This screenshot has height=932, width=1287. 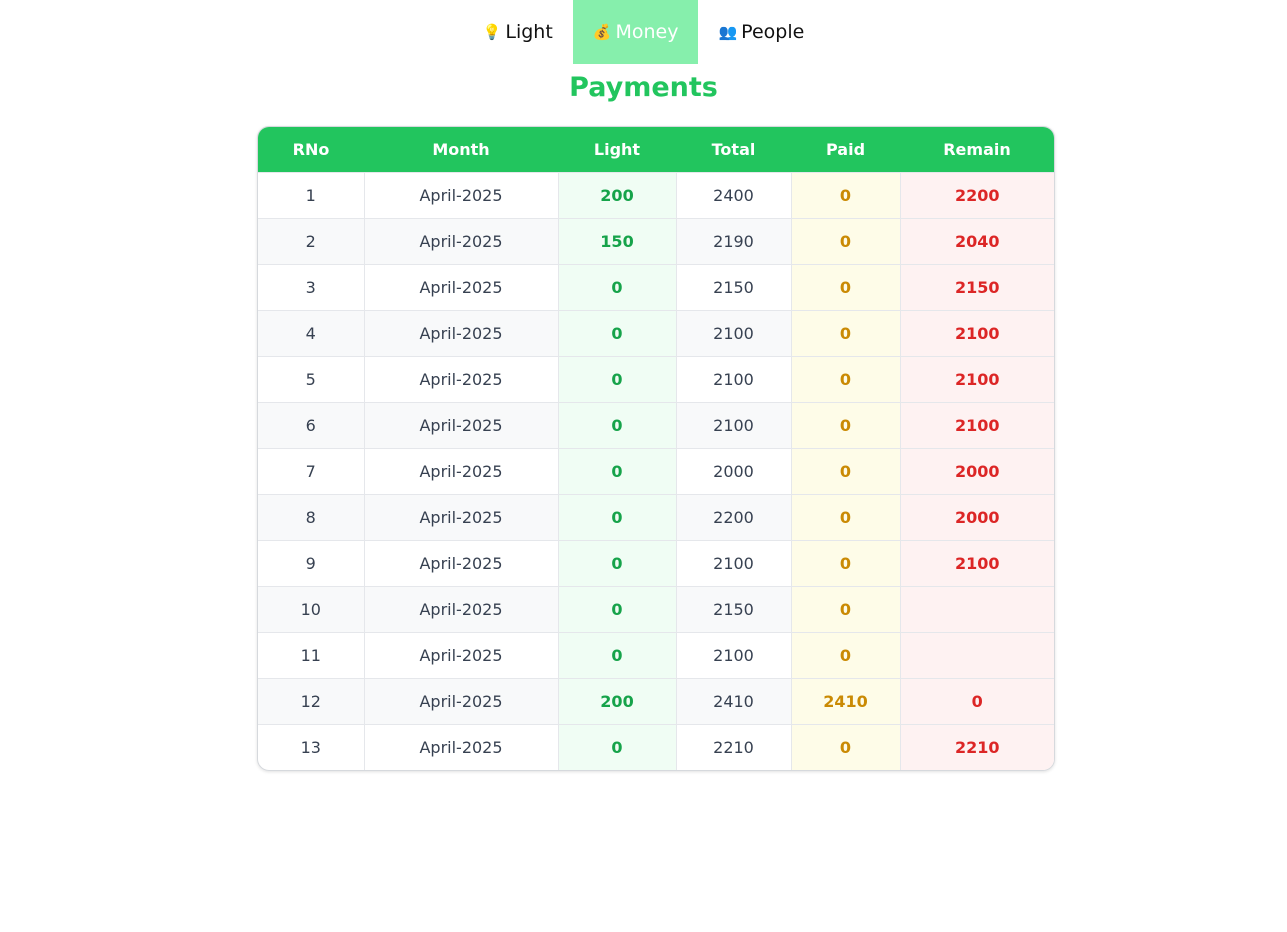 I want to click on nav-item-label: Money, so click(x=647, y=32).